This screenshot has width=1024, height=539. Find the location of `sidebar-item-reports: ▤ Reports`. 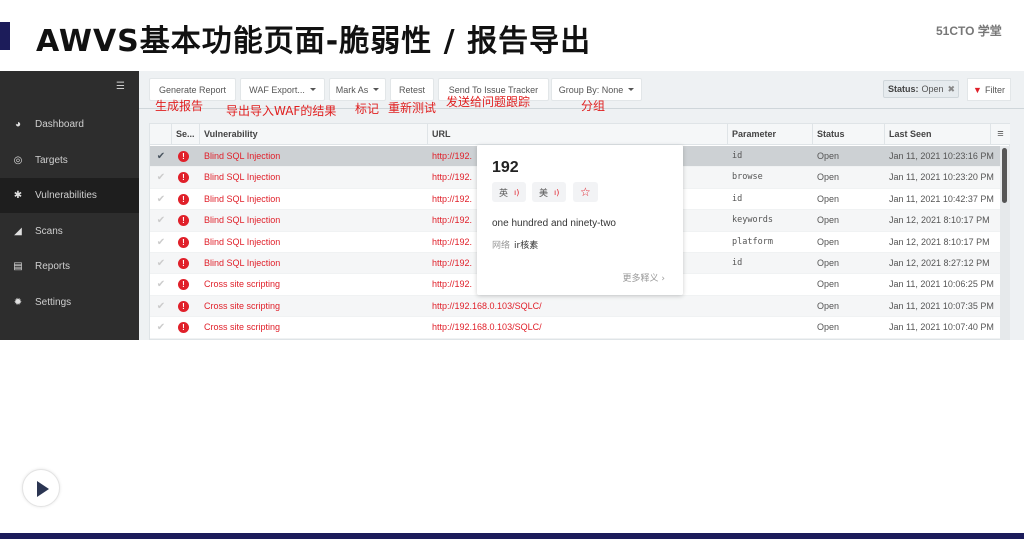

sidebar-item-reports: ▤ Reports is located at coordinates (69, 266).